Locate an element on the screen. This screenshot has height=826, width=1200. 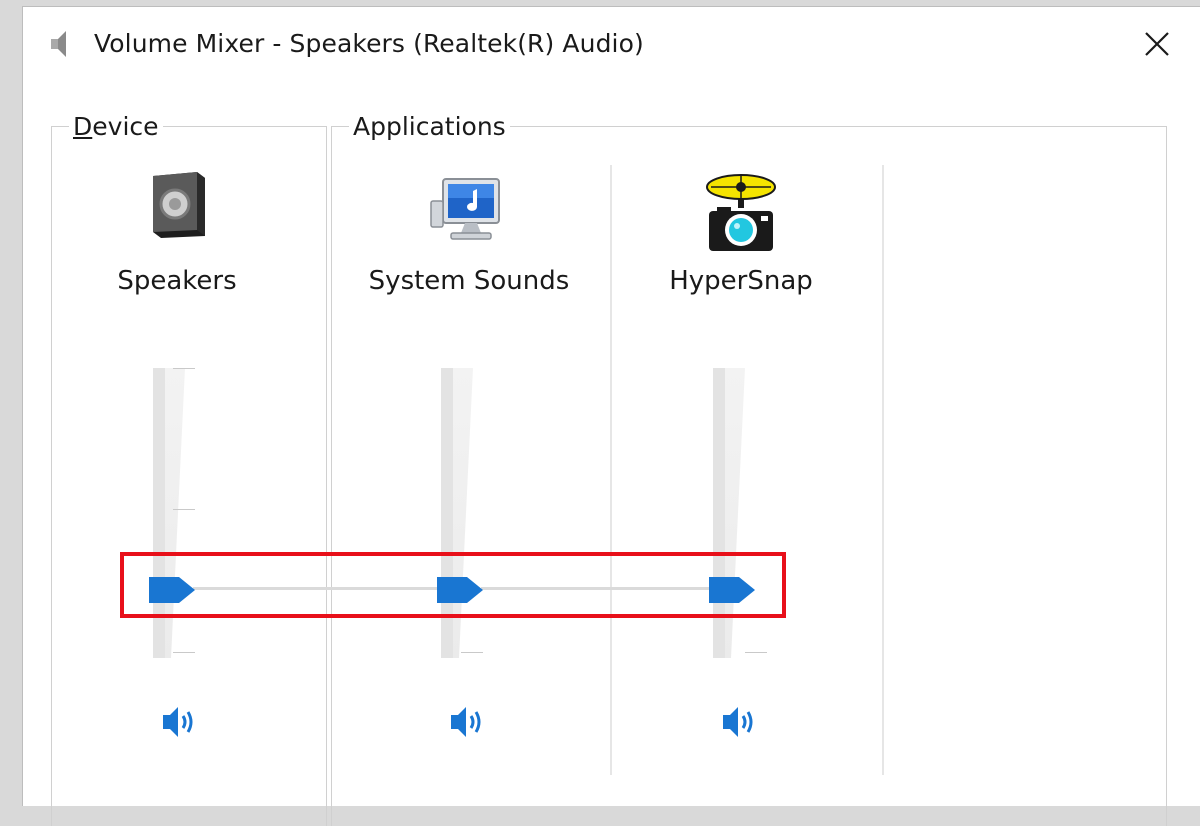
mute-button-speakers is located at coordinates (180, 722).